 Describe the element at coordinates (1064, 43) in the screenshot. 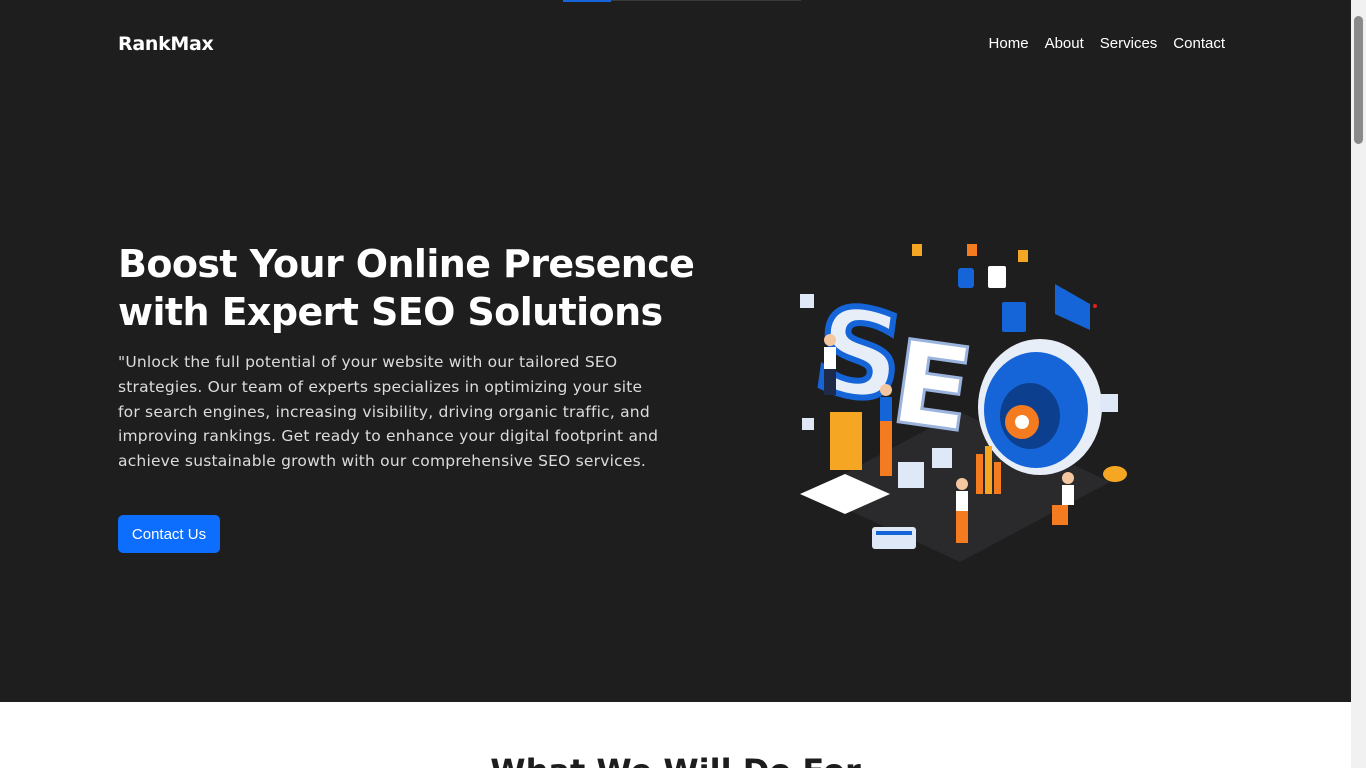

I see `nav-about: About` at that location.